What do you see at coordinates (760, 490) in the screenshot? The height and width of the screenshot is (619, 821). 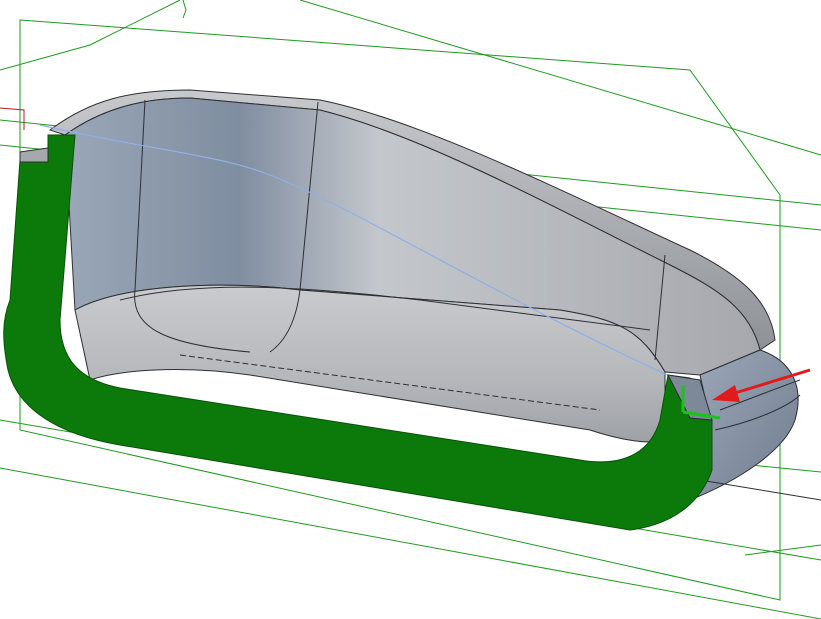 I see `edge-axis-line` at bounding box center [760, 490].